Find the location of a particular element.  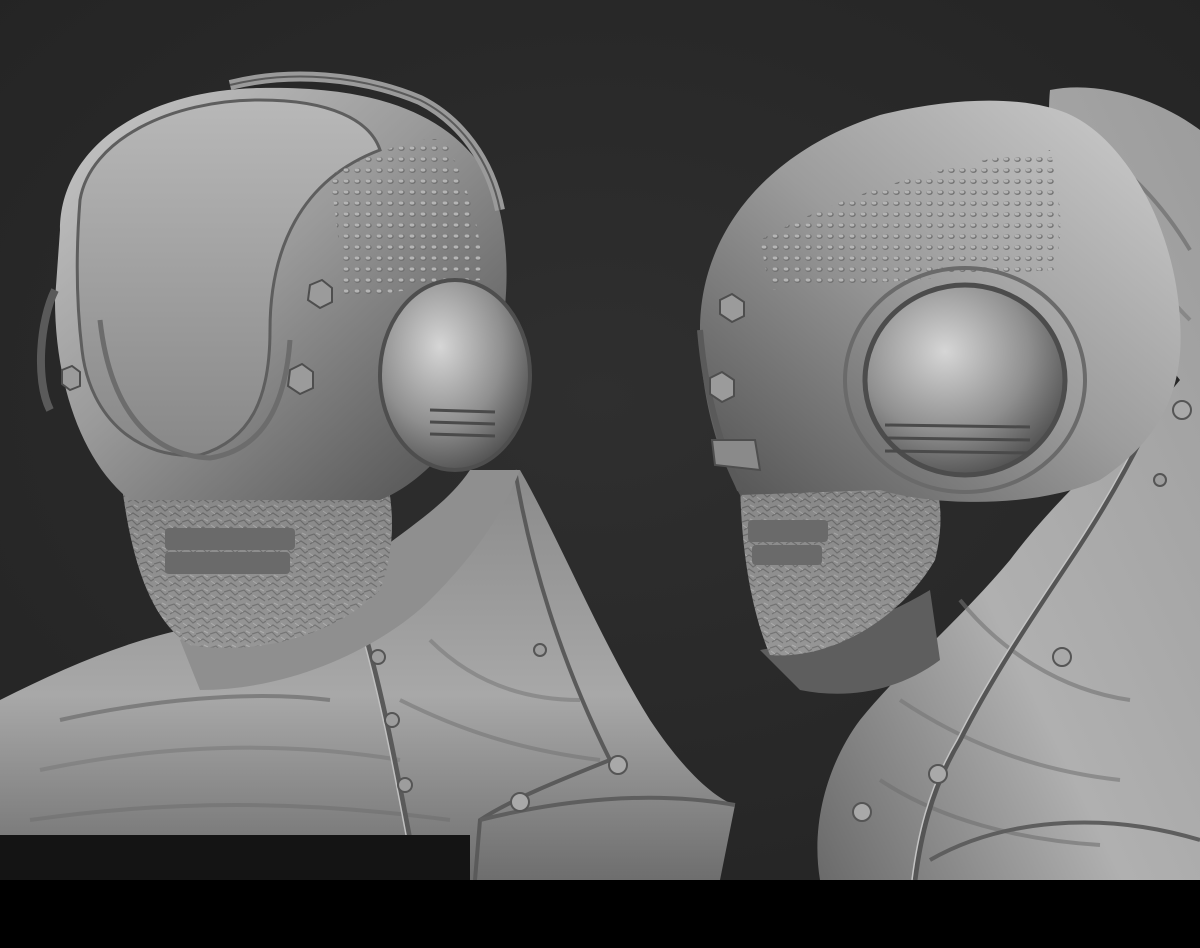

right-ear-cup is located at coordinates (965, 380).